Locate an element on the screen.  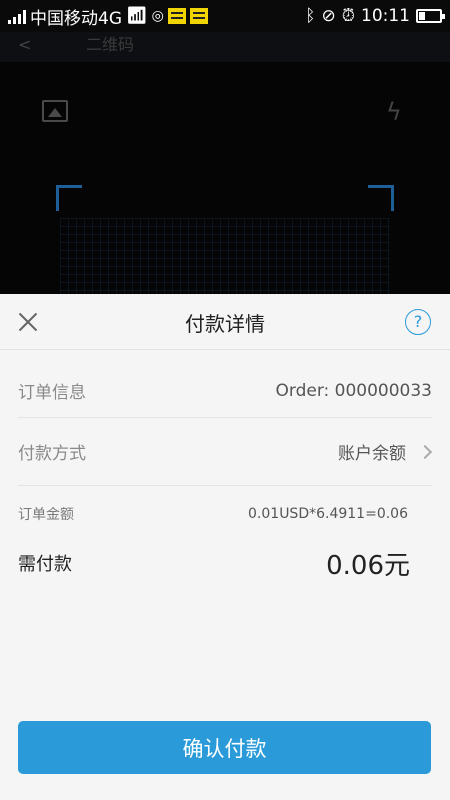
confirm-payment-button: 确认付款 is located at coordinates (224, 747).